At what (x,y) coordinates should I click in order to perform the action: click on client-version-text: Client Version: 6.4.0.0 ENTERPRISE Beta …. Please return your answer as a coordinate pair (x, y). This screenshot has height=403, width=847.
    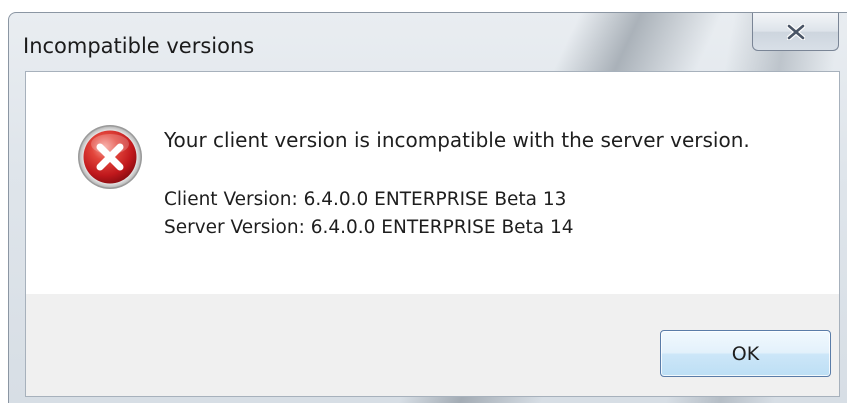
    Looking at the image, I should click on (365, 199).